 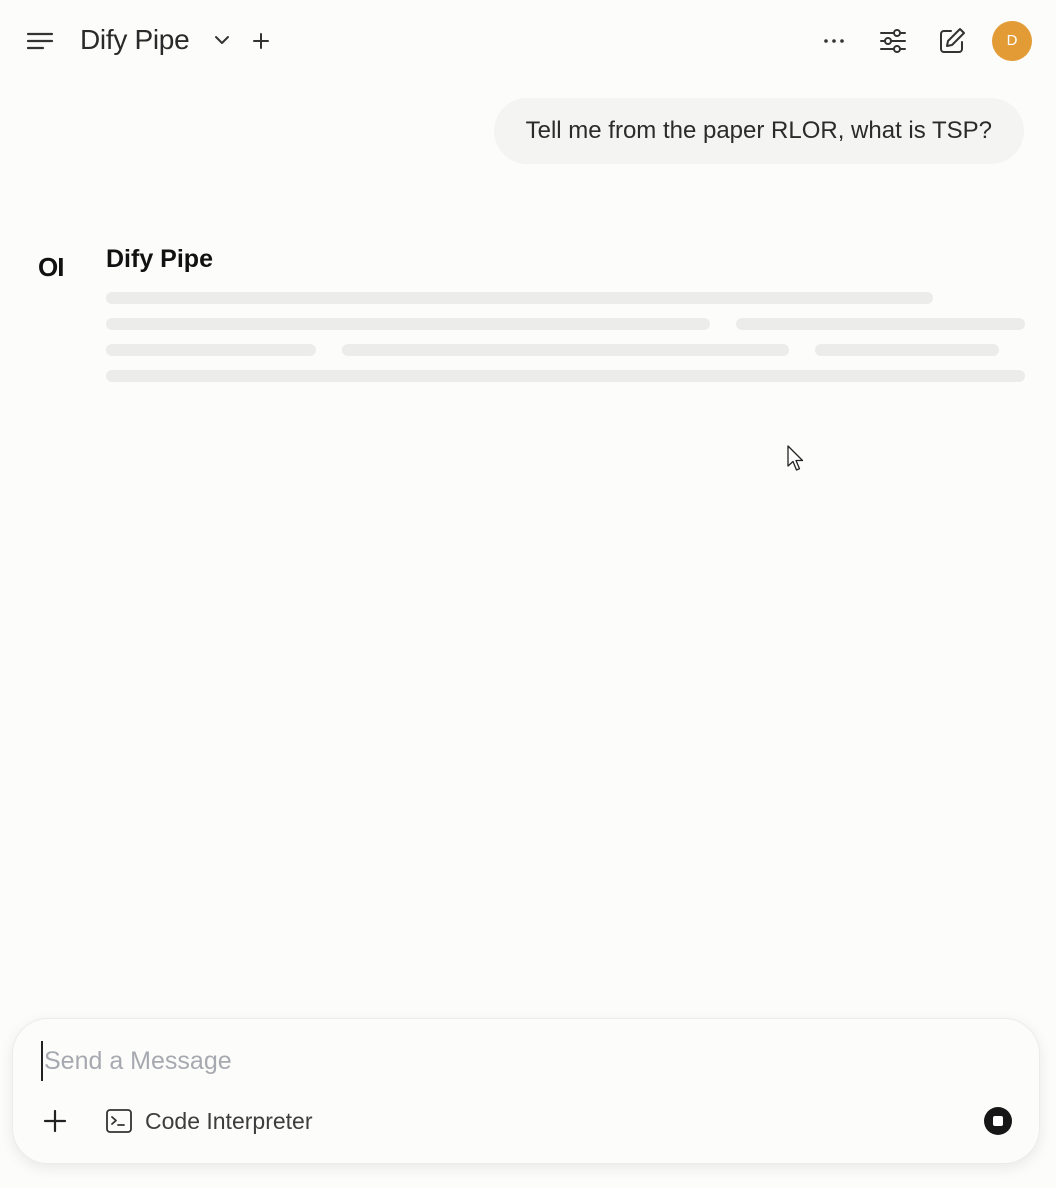 I want to click on assistant-logo-icon: OI, so click(x=51, y=267).